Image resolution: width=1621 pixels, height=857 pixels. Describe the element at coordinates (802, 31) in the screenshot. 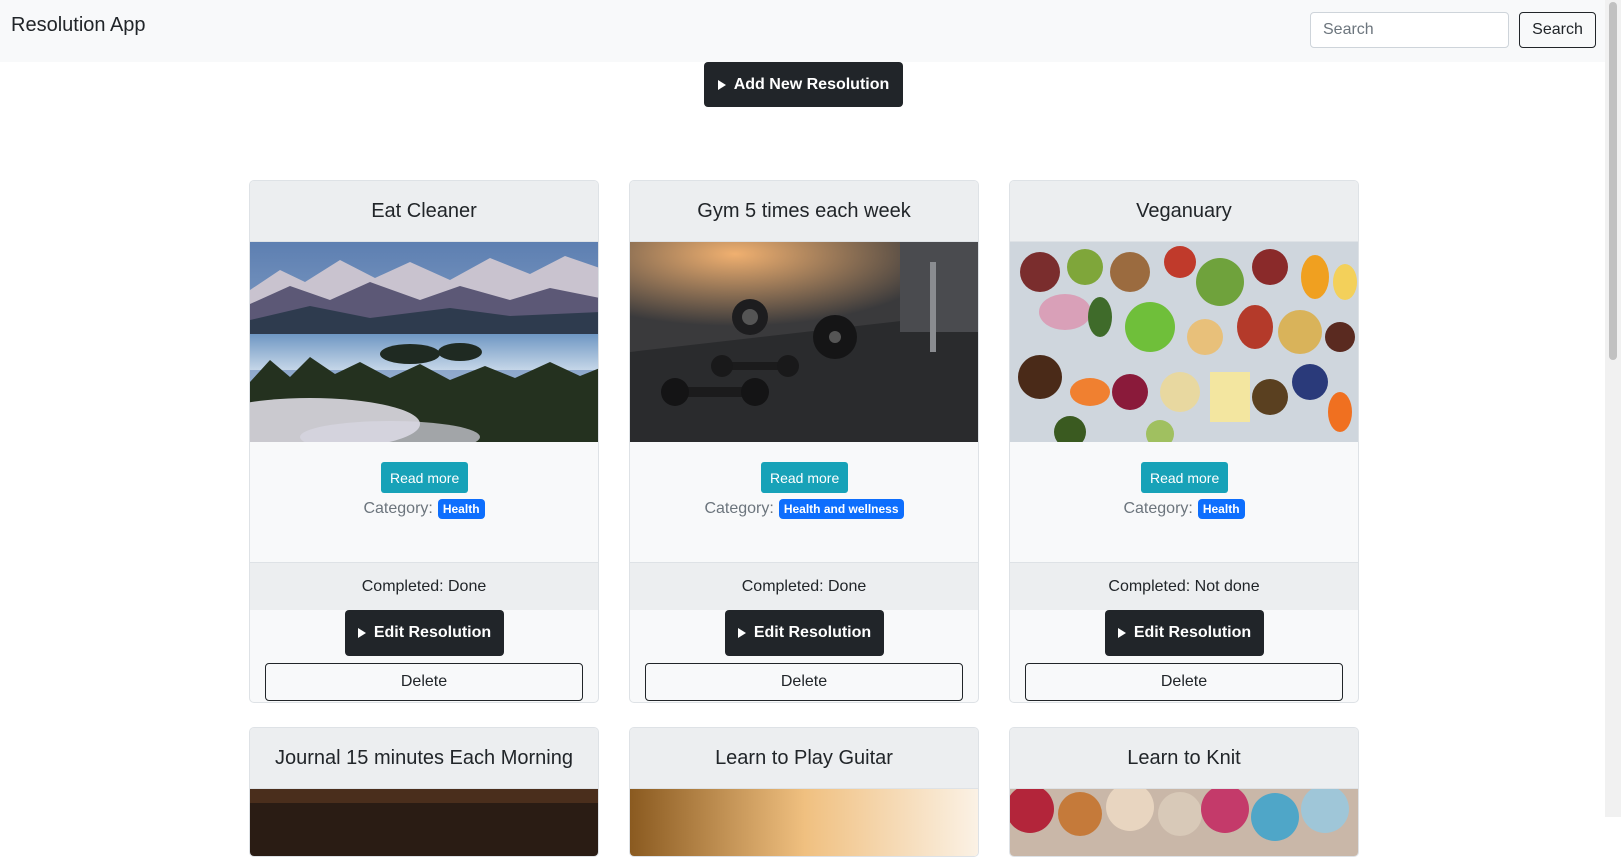

I see `navbar: Resolution App Search` at that location.